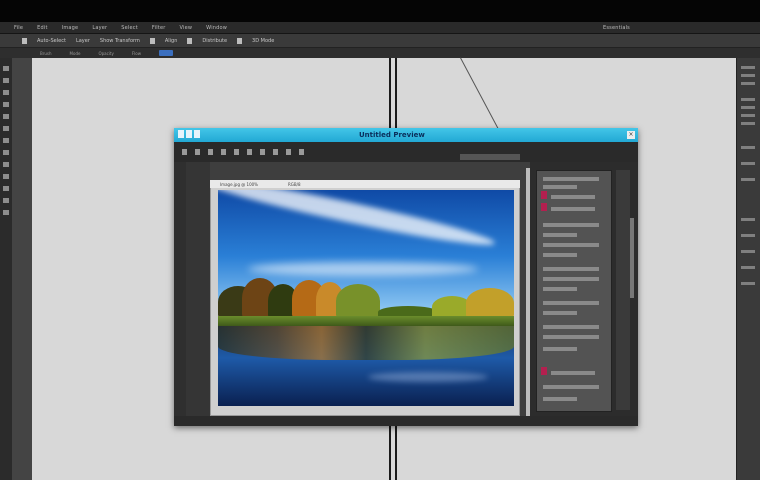 Image resolution: width=760 pixels, height=480 pixels. Describe the element at coordinates (393, 95) in the screenshot. I see `canvas-guide-top` at that location.